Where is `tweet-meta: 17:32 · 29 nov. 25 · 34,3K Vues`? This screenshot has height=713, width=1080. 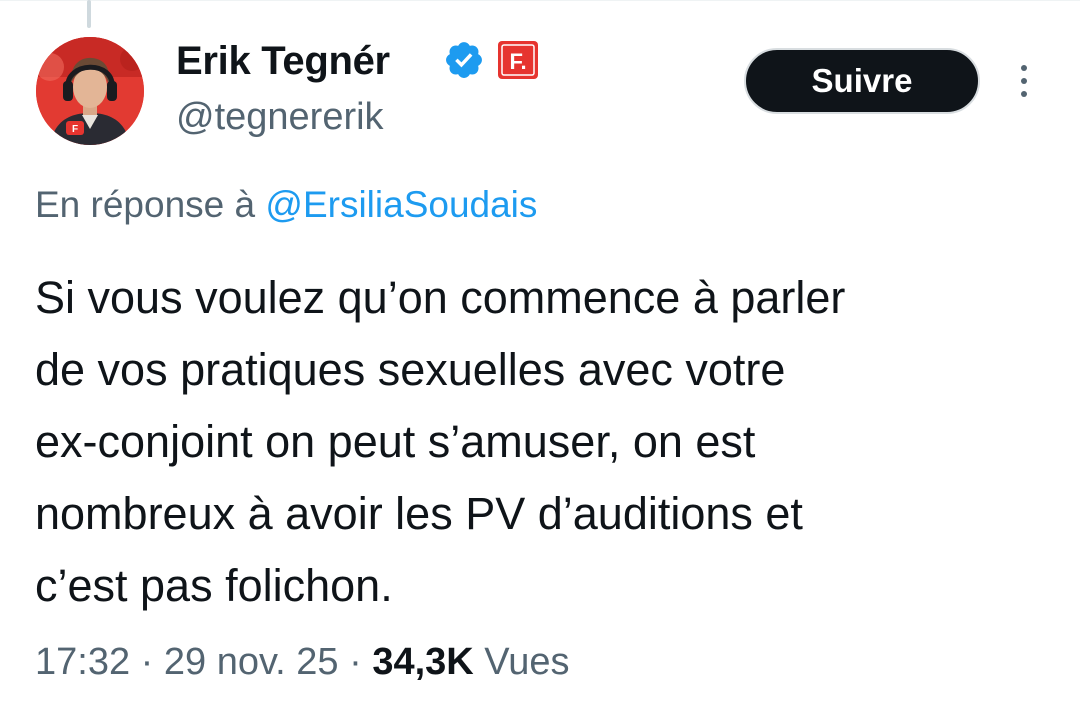
tweet-meta: 17:32 · 29 nov. 25 · 34,3K Vues is located at coordinates (302, 662).